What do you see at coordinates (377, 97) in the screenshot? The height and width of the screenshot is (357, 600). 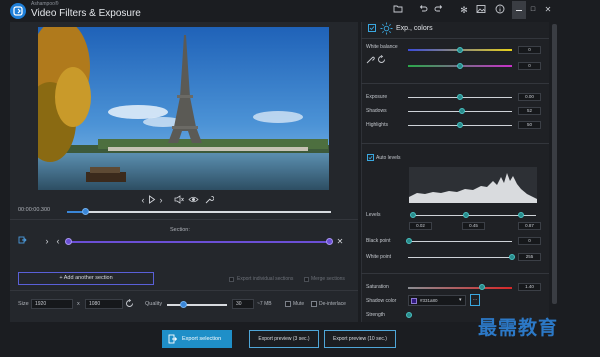 I see `exposure-label: Exposure` at bounding box center [377, 97].